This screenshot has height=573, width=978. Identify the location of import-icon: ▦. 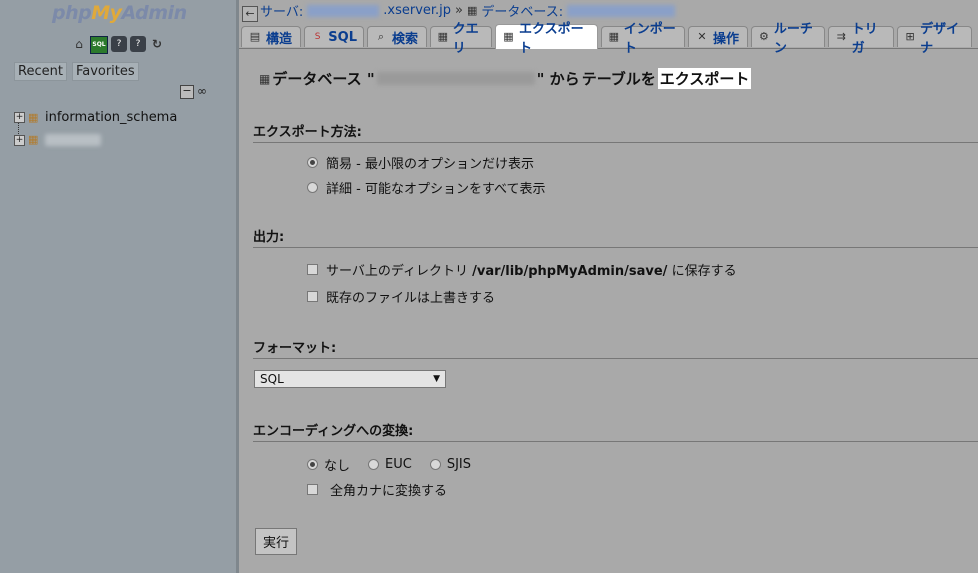
(614, 36).